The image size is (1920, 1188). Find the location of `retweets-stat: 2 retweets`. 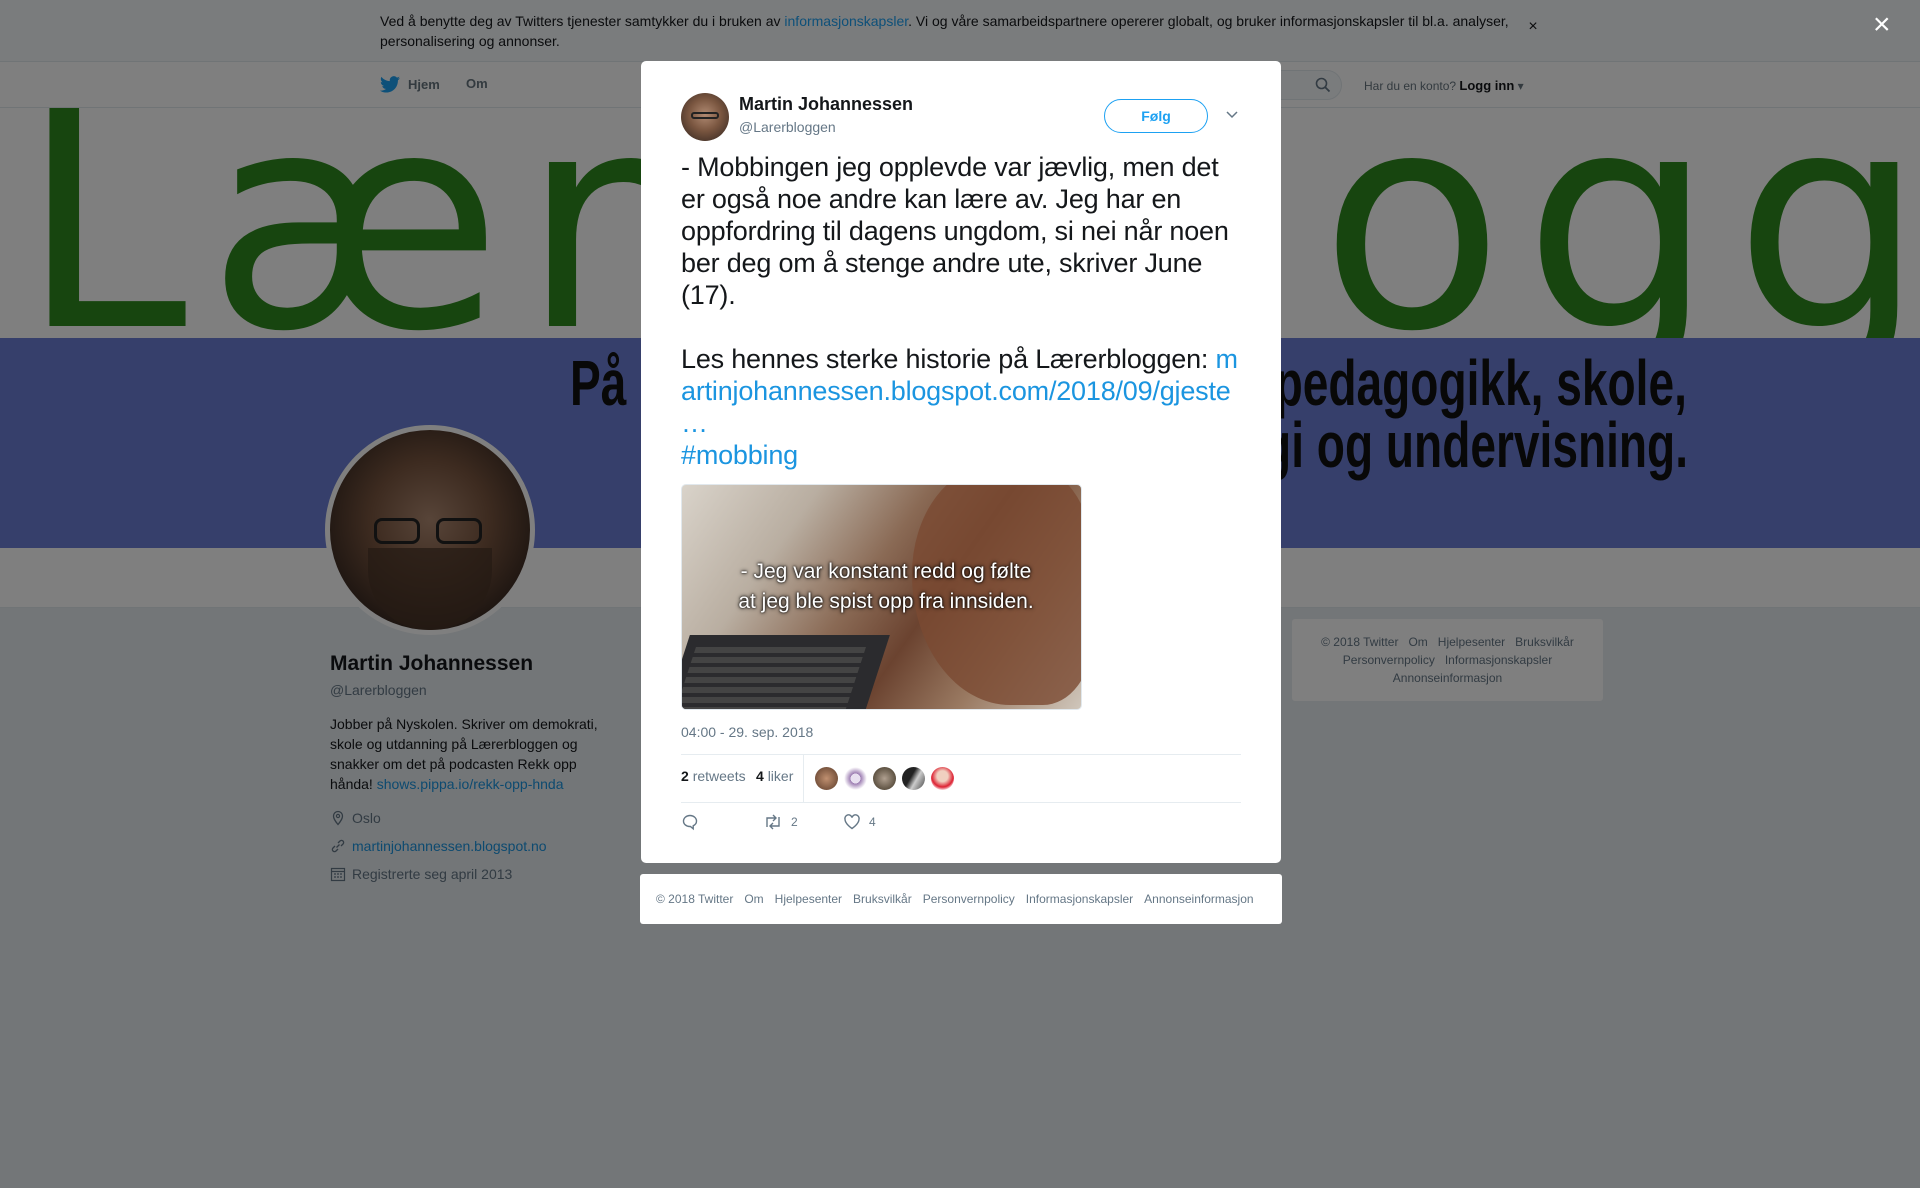

retweets-stat: 2 retweets is located at coordinates (713, 776).